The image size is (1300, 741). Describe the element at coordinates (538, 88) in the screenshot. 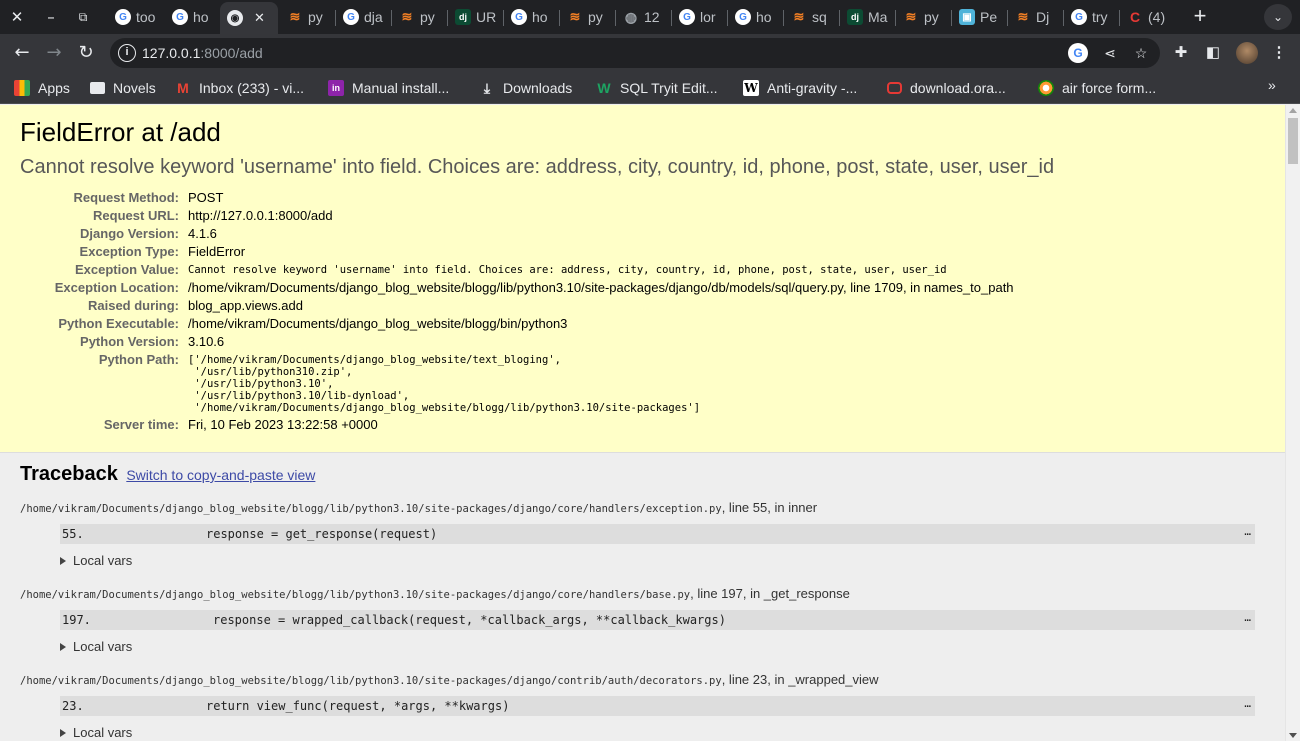

I see `bookmark-label: Downloads` at that location.